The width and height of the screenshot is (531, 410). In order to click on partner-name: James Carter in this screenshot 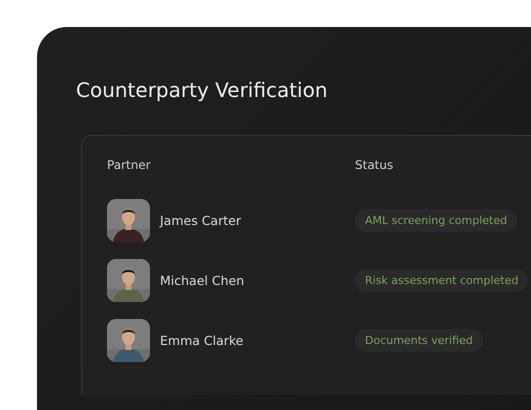, I will do `click(200, 220)`.